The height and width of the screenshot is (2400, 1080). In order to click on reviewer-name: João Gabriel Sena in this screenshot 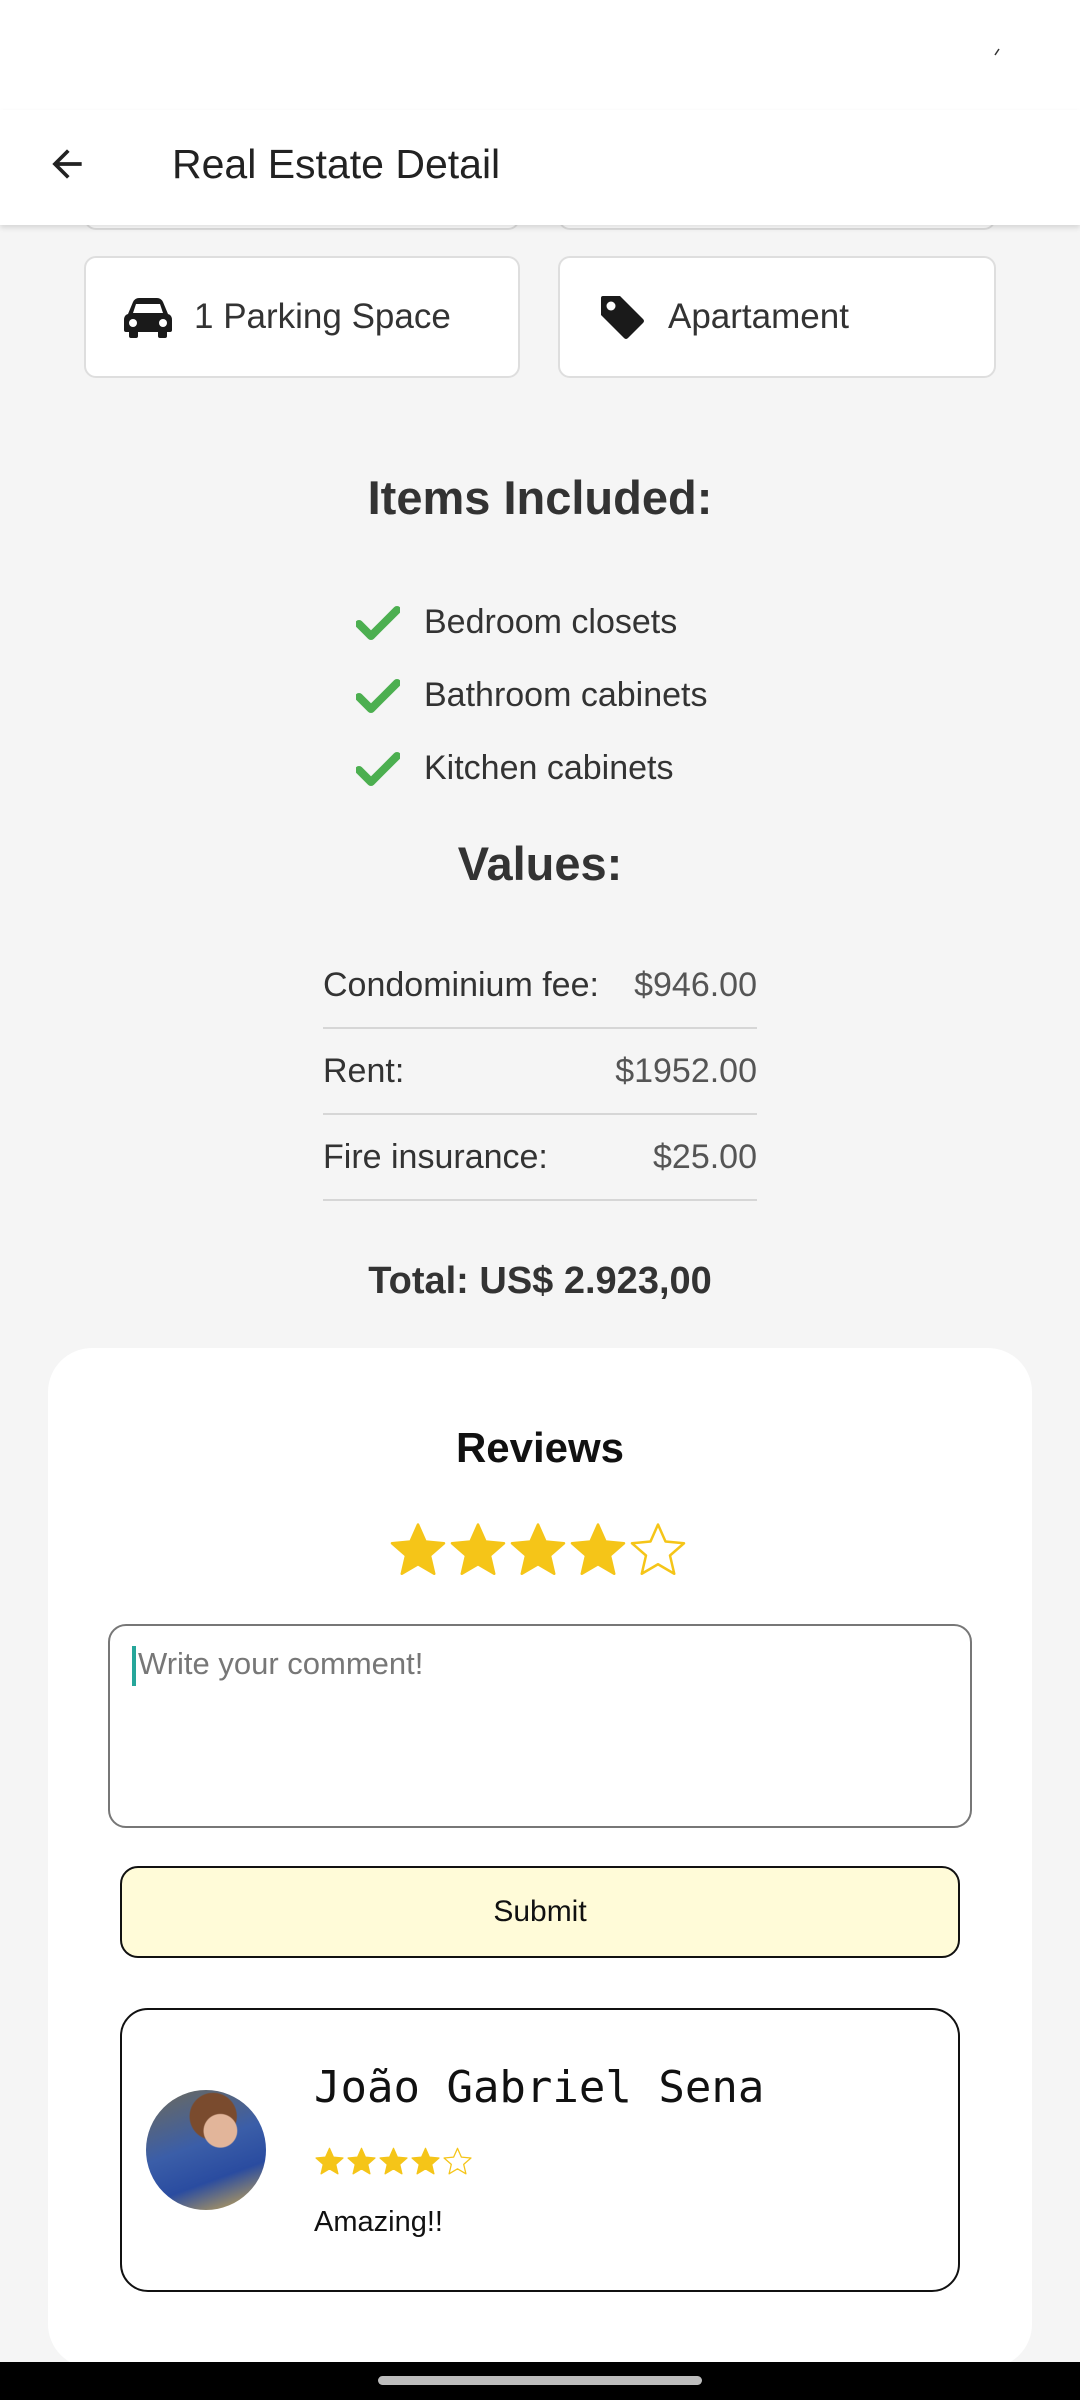, I will do `click(539, 2087)`.